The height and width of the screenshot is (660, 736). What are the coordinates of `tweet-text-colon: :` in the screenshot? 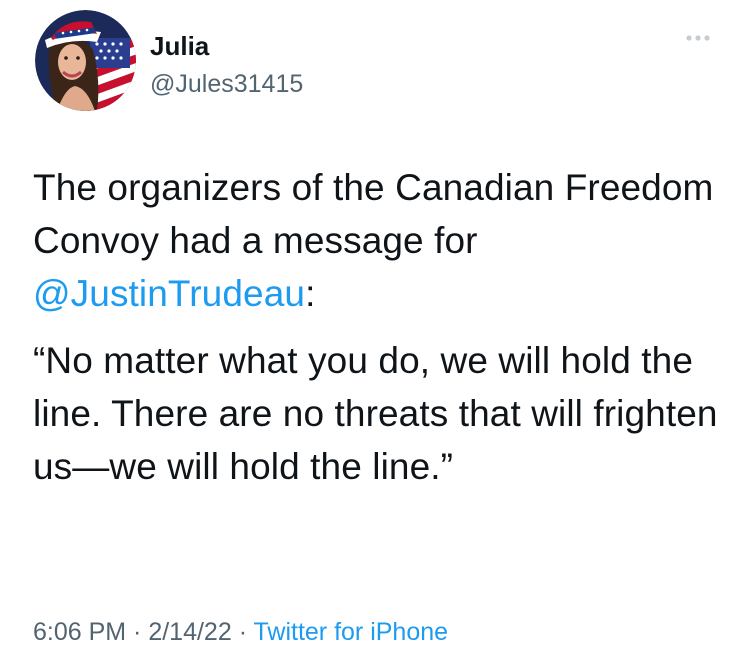 It's located at (310, 293).